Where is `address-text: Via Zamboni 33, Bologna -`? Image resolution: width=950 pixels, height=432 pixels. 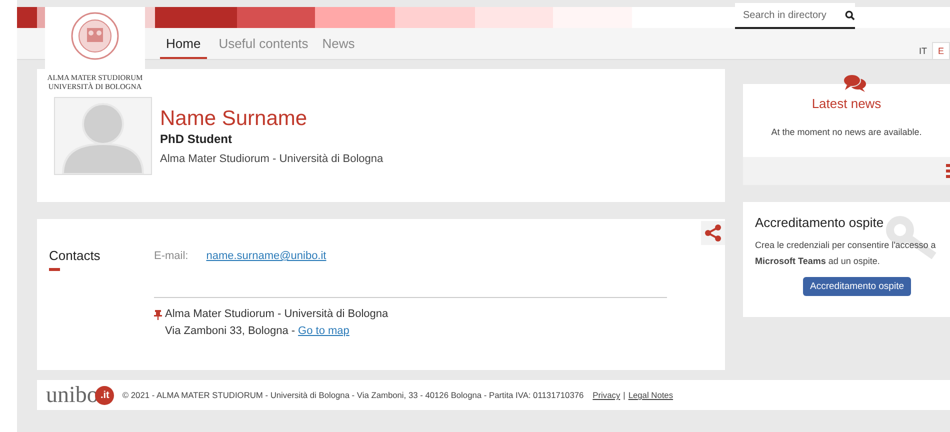 address-text: Via Zamboni 33, Bologna - is located at coordinates (230, 331).